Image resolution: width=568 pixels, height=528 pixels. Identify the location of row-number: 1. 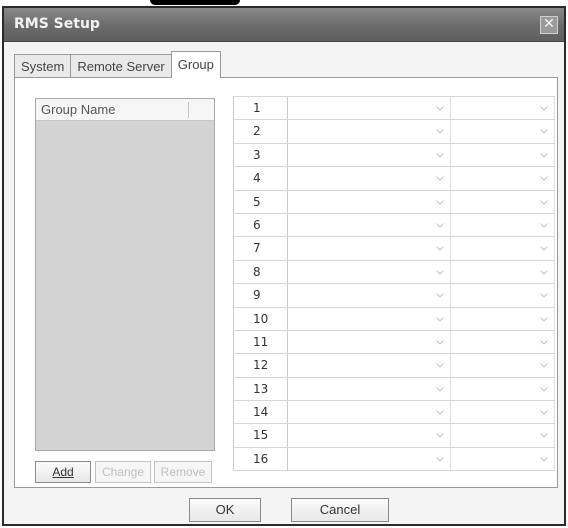
(260, 108).